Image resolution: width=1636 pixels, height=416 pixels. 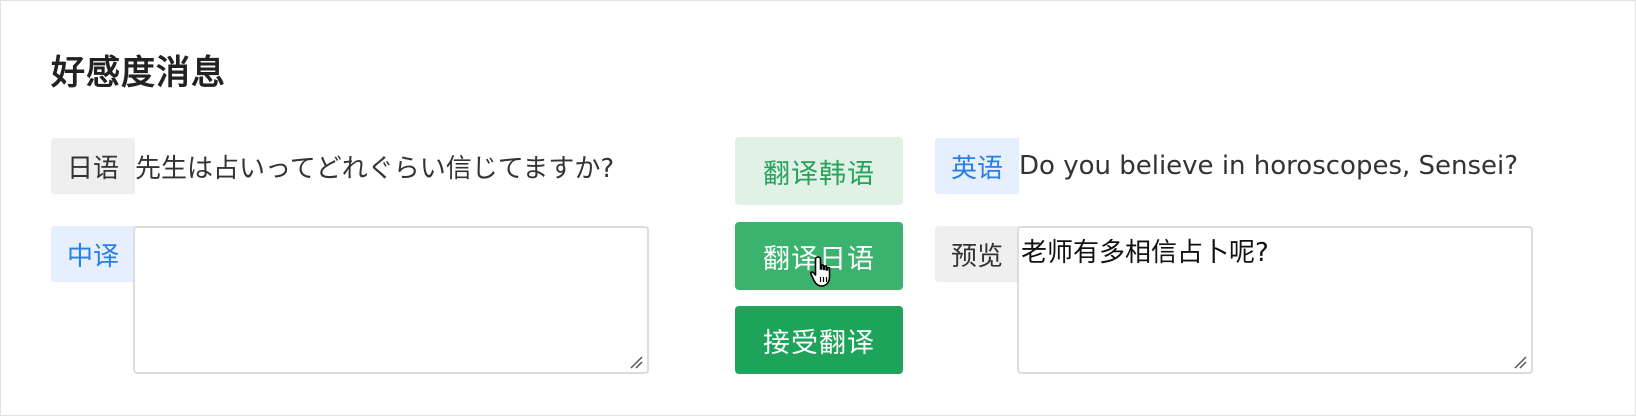 What do you see at coordinates (977, 254) in the screenshot?
I see `preview-tag: 预览` at bounding box center [977, 254].